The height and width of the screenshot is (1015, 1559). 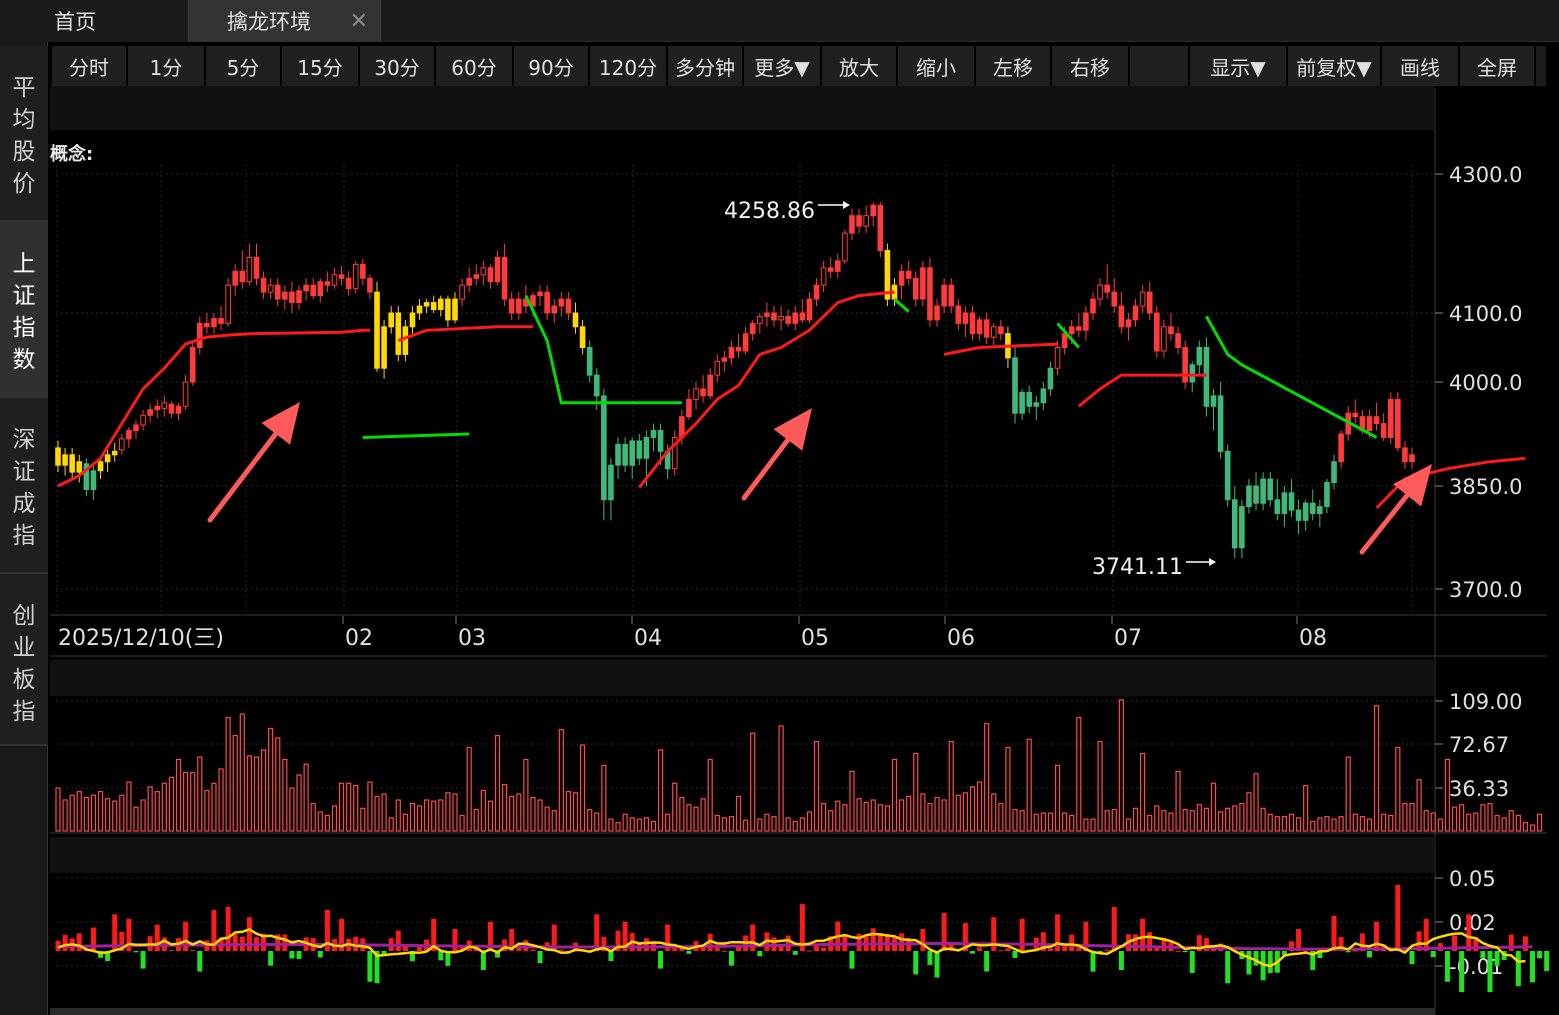 I want to click on toolbar-button-17: 画线, so click(x=1421, y=66).